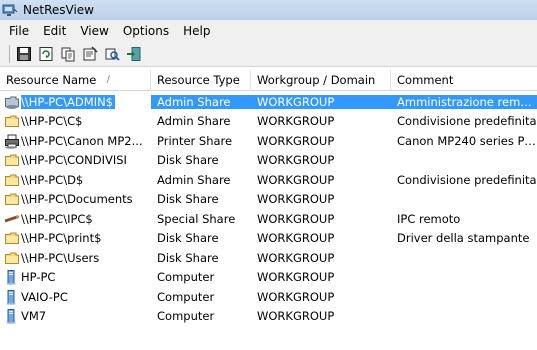  Describe the element at coordinates (464, 101) in the screenshot. I see `cell-comment: Amministrazione remota` at that location.